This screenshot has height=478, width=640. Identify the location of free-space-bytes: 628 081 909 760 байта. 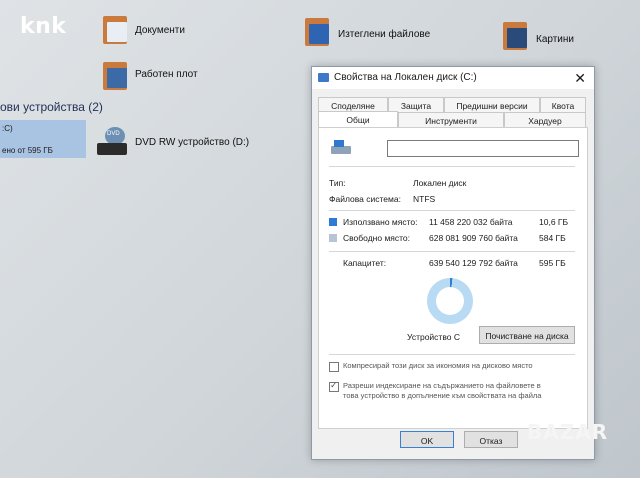
(473, 238).